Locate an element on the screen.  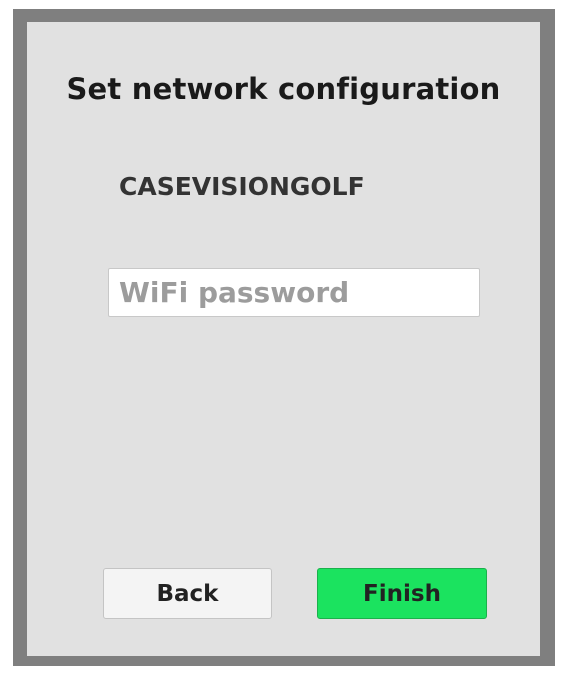
back-button: Back is located at coordinates (187, 593).